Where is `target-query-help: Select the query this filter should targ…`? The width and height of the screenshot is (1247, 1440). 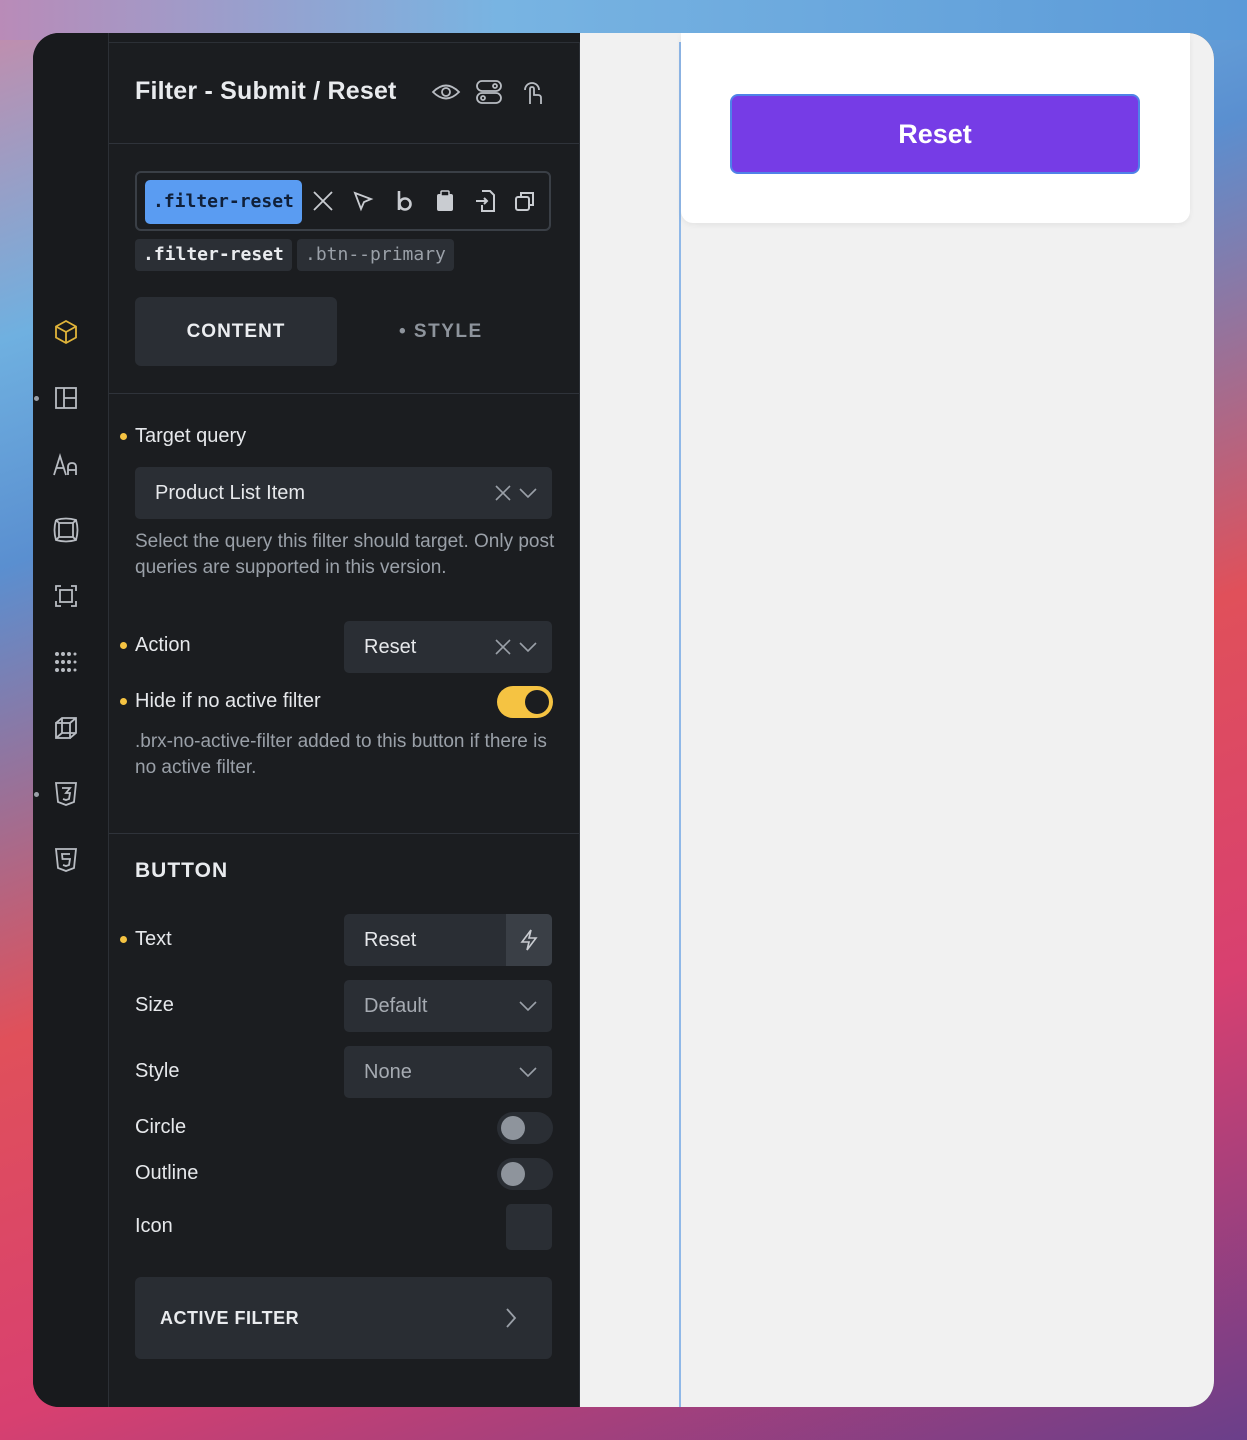
target-query-help: Select the query this filter should targ… is located at coordinates (345, 554).